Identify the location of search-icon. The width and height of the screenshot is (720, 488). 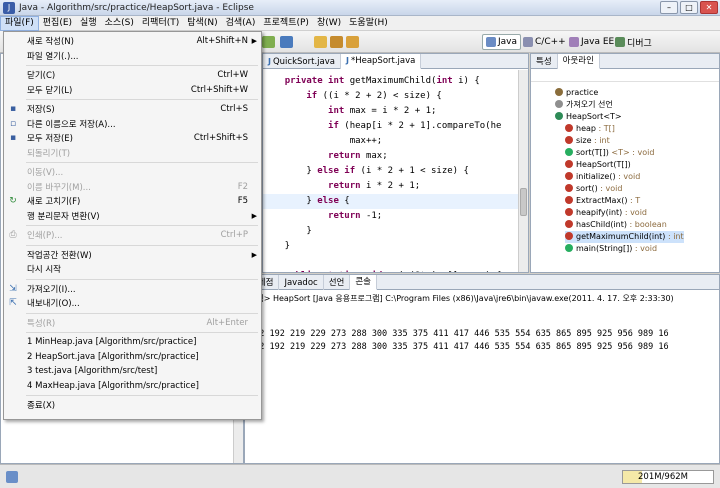
(352, 42).